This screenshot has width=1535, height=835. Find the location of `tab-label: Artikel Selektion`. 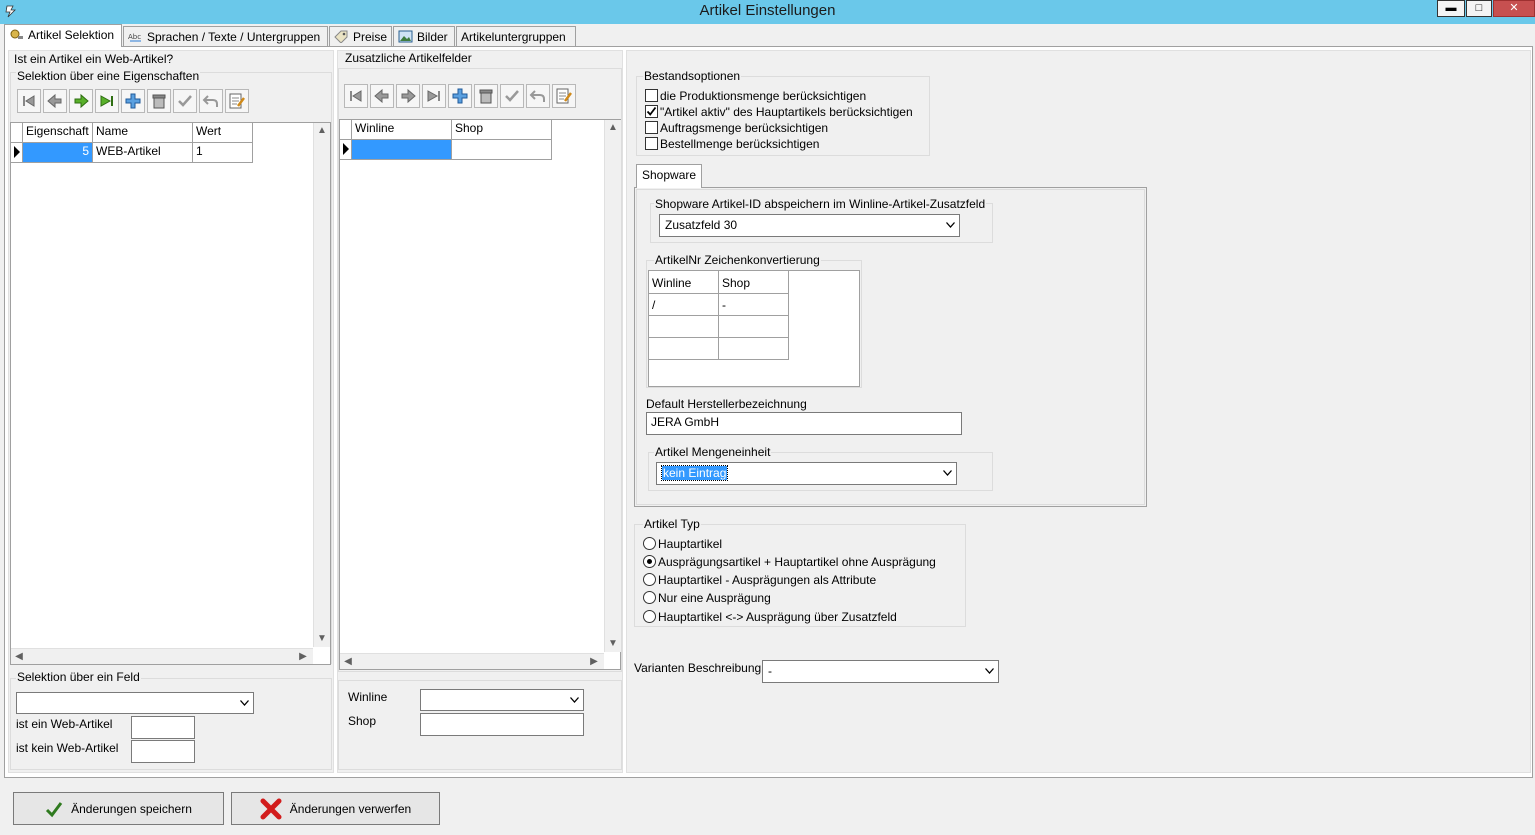

tab-label: Artikel Selektion is located at coordinates (71, 35).